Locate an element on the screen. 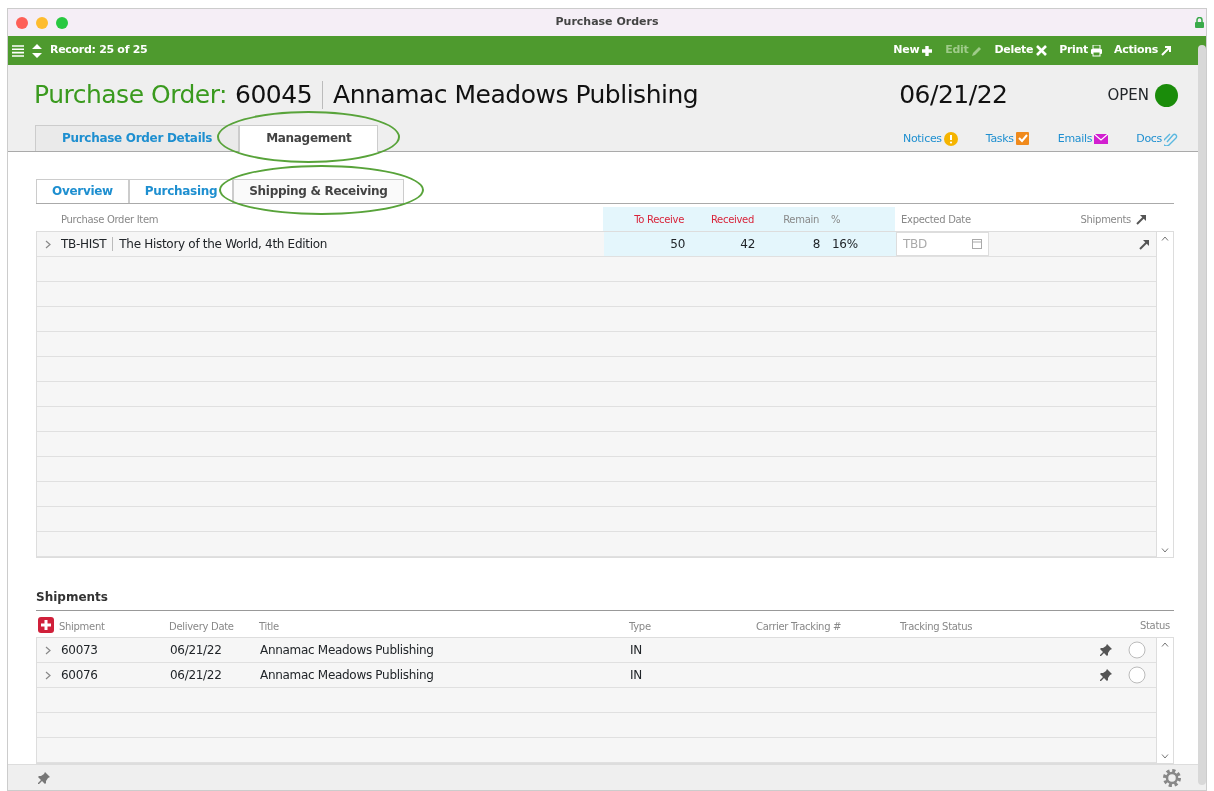  status-label: OPEN is located at coordinates (1128, 95).